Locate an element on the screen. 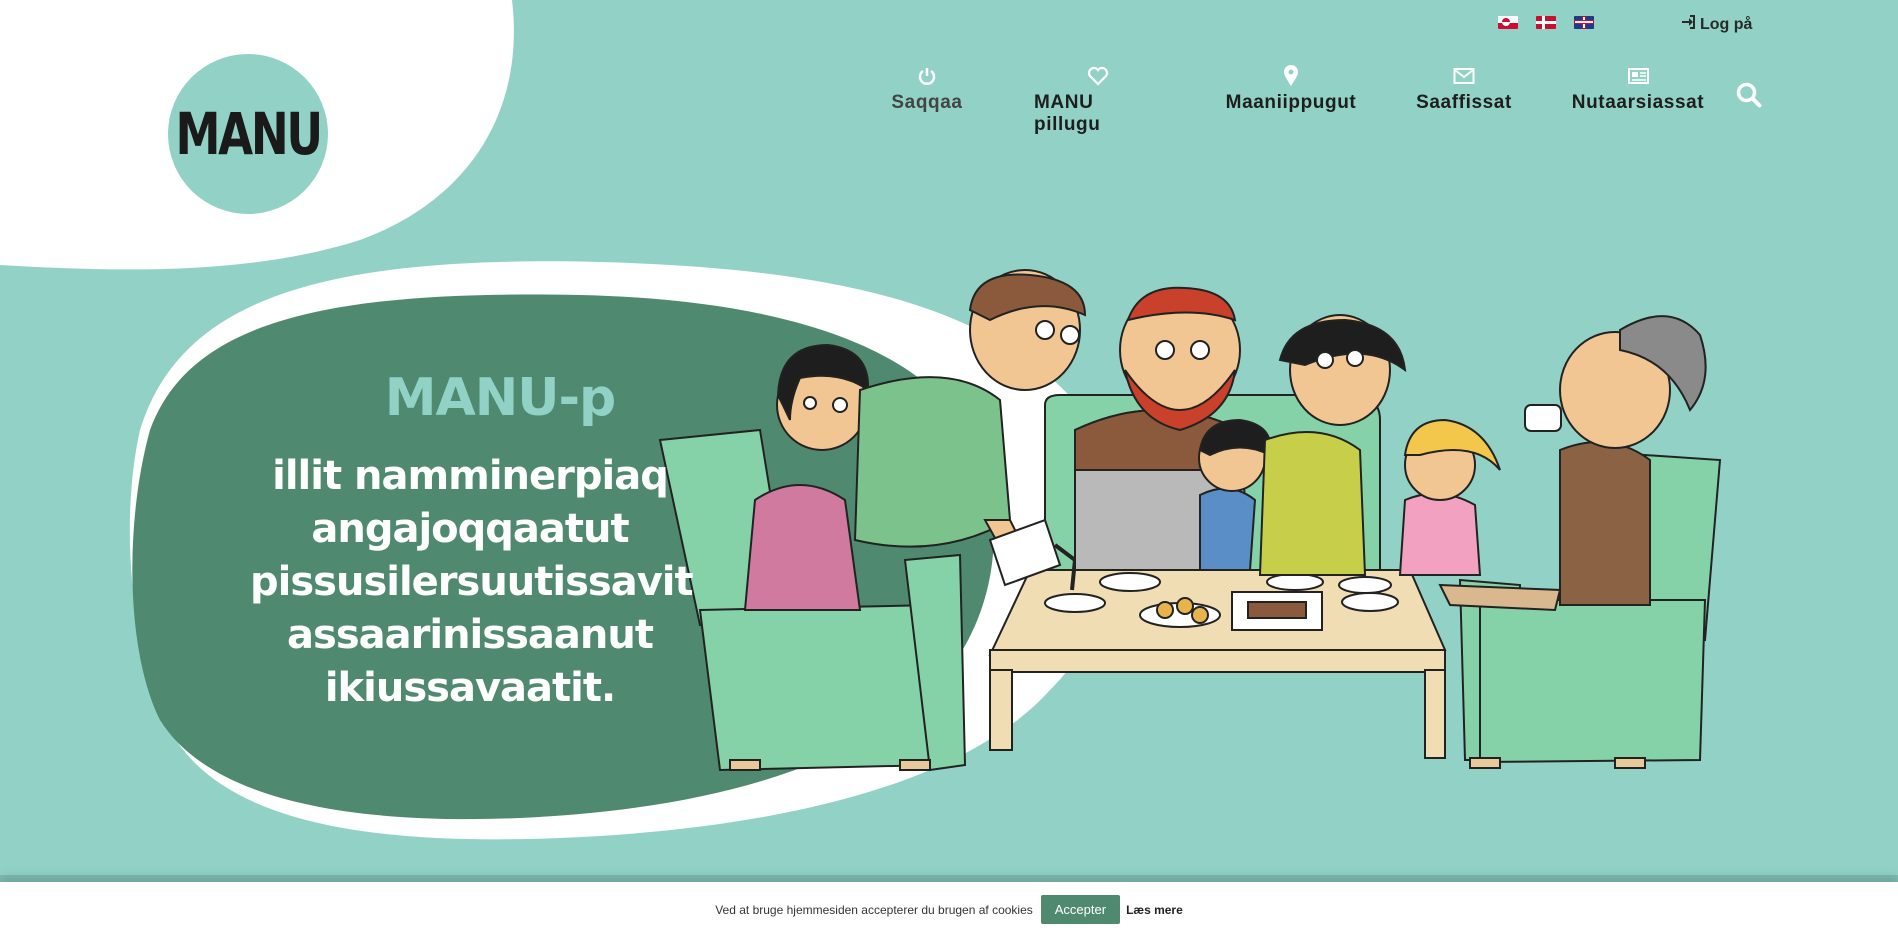 This screenshot has width=1898, height=937. hero-line: pissusilersuutissavit is located at coordinates (472, 582).